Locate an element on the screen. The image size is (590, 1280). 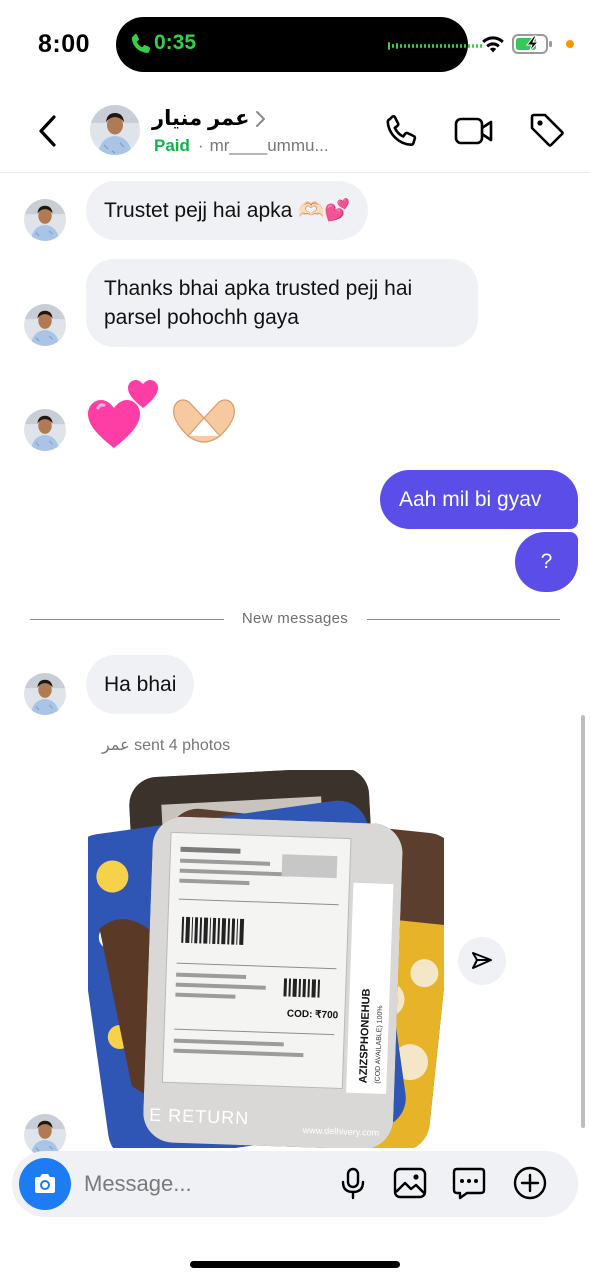
outgoing-message: Aah mil bi gyav is located at coordinates (479, 499).